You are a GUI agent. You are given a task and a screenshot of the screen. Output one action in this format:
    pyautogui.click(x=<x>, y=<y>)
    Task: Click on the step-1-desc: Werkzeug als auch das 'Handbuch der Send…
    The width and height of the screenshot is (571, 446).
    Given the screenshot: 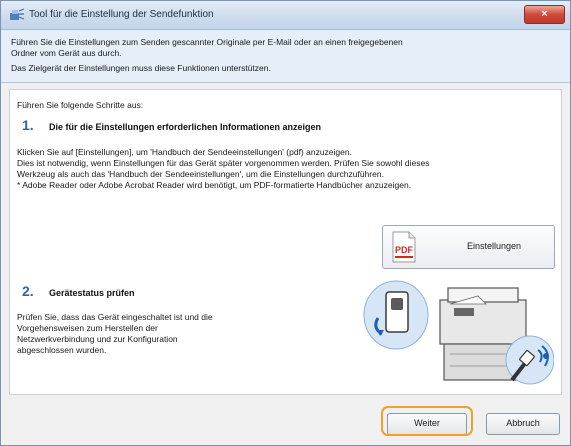 What is the action you would take?
    pyautogui.click(x=200, y=174)
    